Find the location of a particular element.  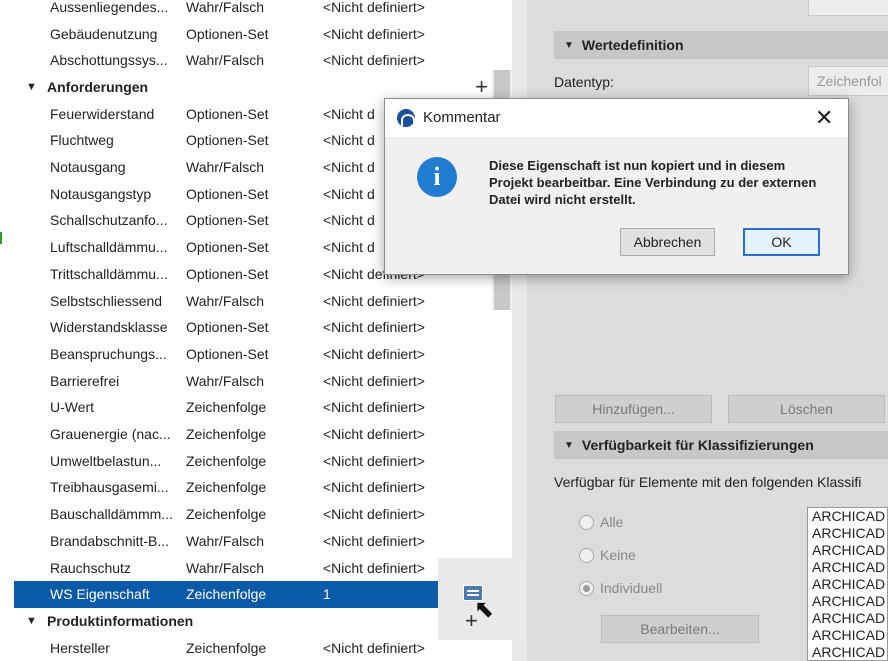

ok-button: OK is located at coordinates (781, 242).